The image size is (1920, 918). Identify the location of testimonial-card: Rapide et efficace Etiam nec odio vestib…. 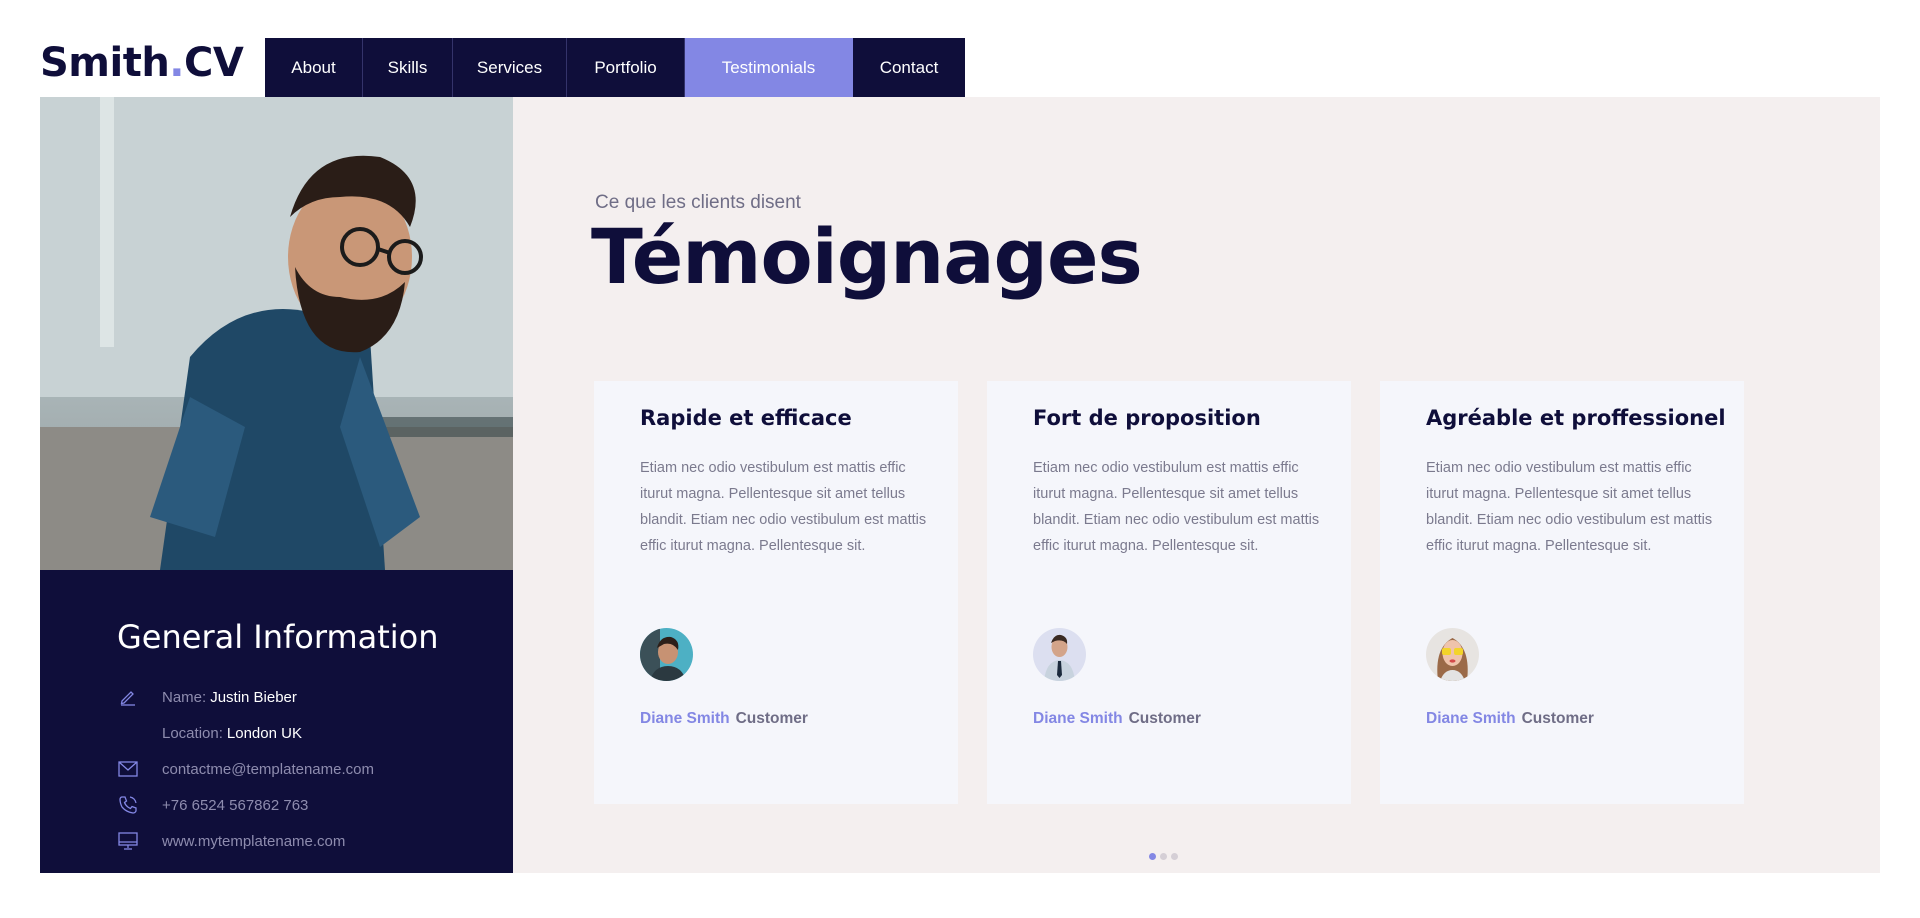
(776, 592).